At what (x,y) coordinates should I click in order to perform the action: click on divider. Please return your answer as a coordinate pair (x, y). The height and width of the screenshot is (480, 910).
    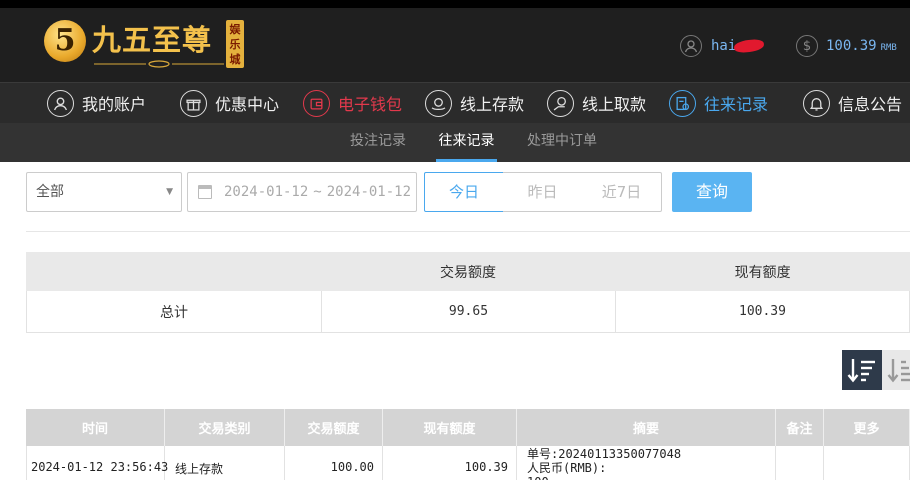
    Looking at the image, I should click on (468, 231).